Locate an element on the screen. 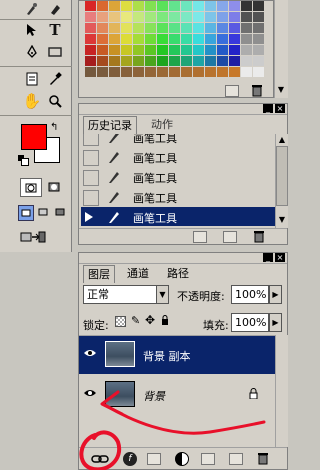  eyedropper-icon is located at coordinates (55, 79).